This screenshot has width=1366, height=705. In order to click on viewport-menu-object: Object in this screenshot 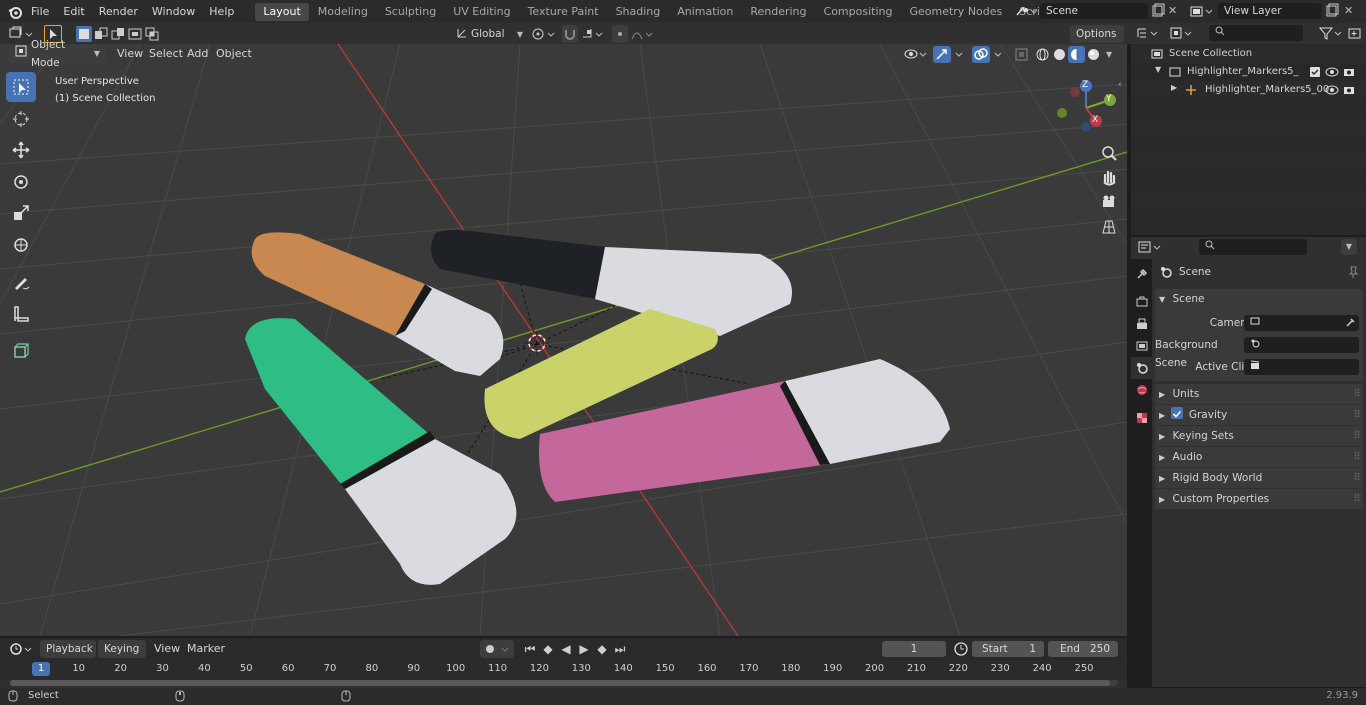, I will do `click(234, 53)`.